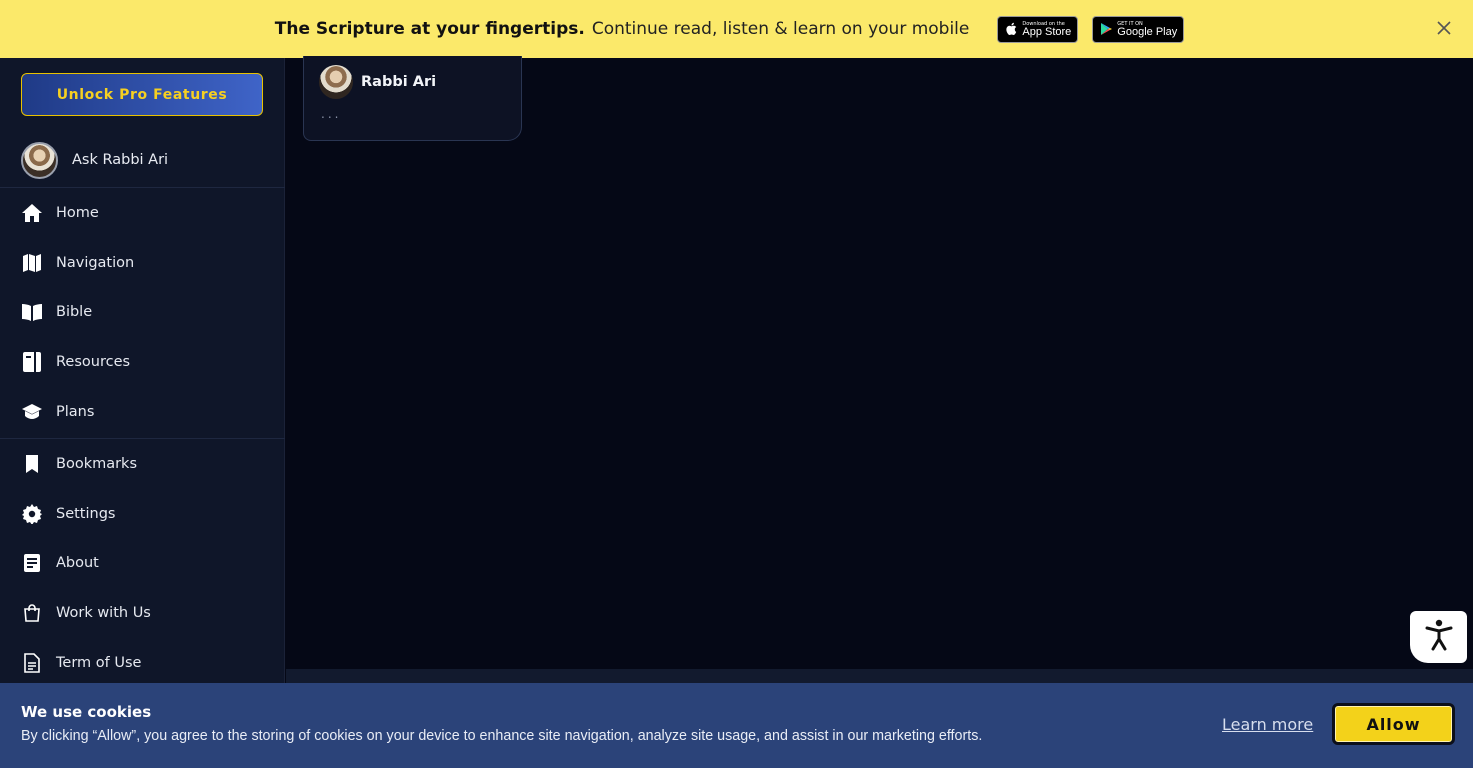 The image size is (1473, 768). Describe the element at coordinates (32, 514) in the screenshot. I see `gear-icon` at that location.